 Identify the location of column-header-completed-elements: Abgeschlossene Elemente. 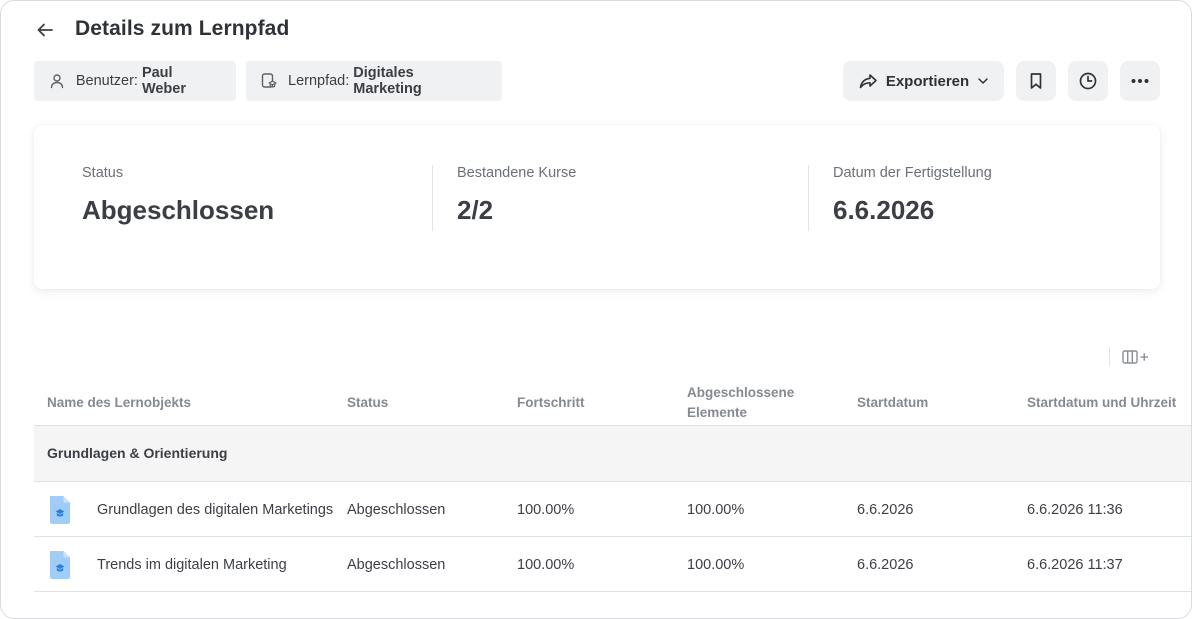
(767, 402).